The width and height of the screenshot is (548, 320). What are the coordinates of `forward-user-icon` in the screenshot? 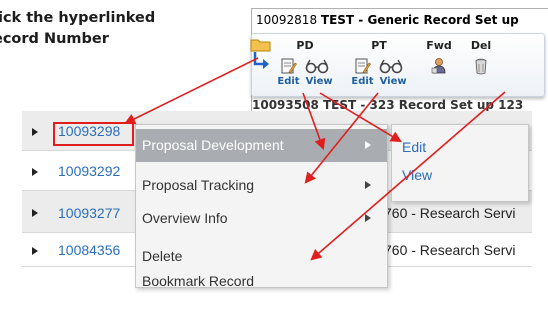 It's located at (439, 66).